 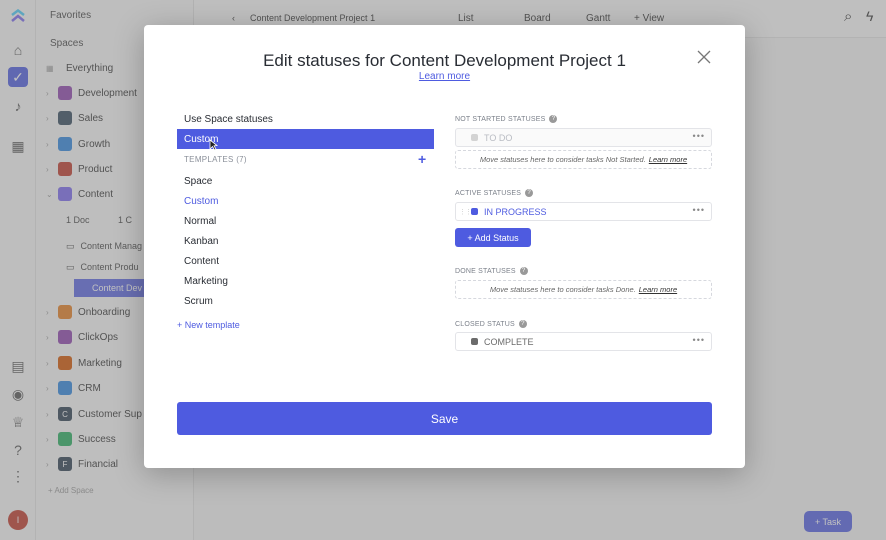 What do you see at coordinates (488, 193) in the screenshot?
I see `active-title-text: ACTIVE STATUSES` at bounding box center [488, 193].